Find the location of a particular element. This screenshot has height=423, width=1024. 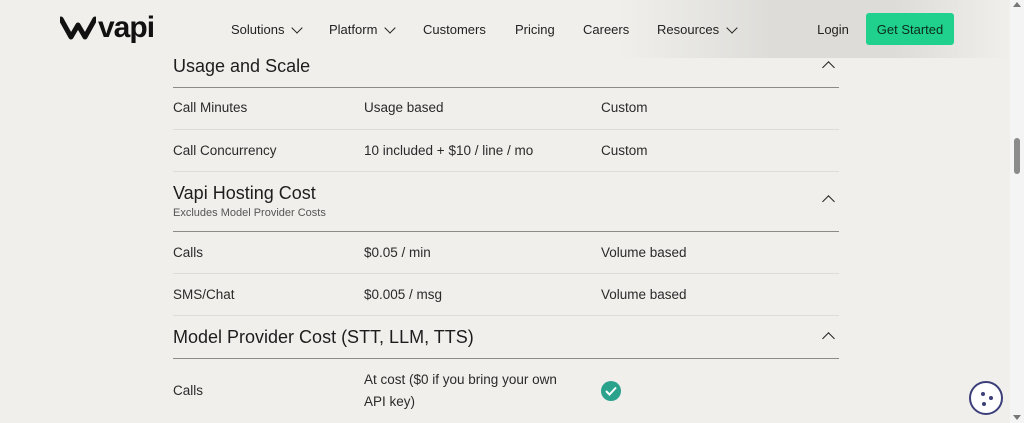

nav-careers-label: Careers is located at coordinates (606, 29).